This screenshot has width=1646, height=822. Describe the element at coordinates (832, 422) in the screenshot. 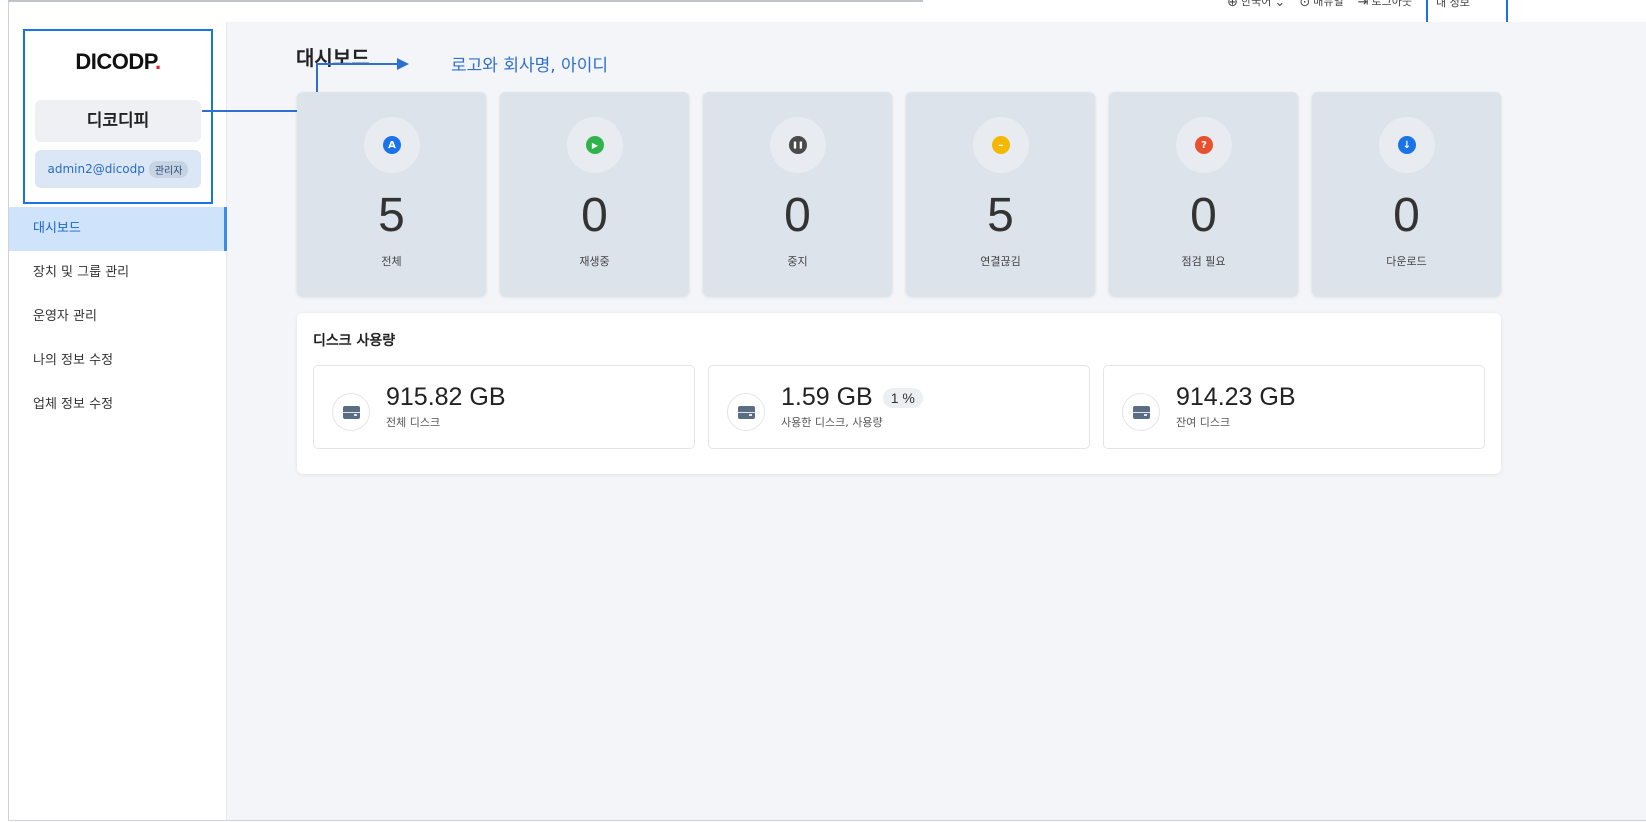

I see `disk-label: 사용한 디스크, 사용량` at that location.